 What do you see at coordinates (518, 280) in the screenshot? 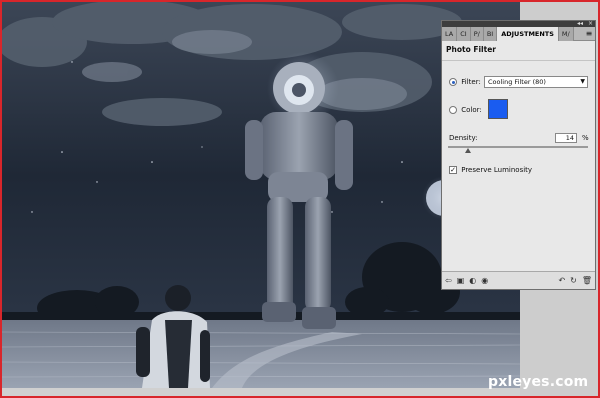
I see `panel-bottom-toolbar: ⇦ ▣ ◐ ◉ ↶ ↻ 🗑` at bounding box center [518, 280].